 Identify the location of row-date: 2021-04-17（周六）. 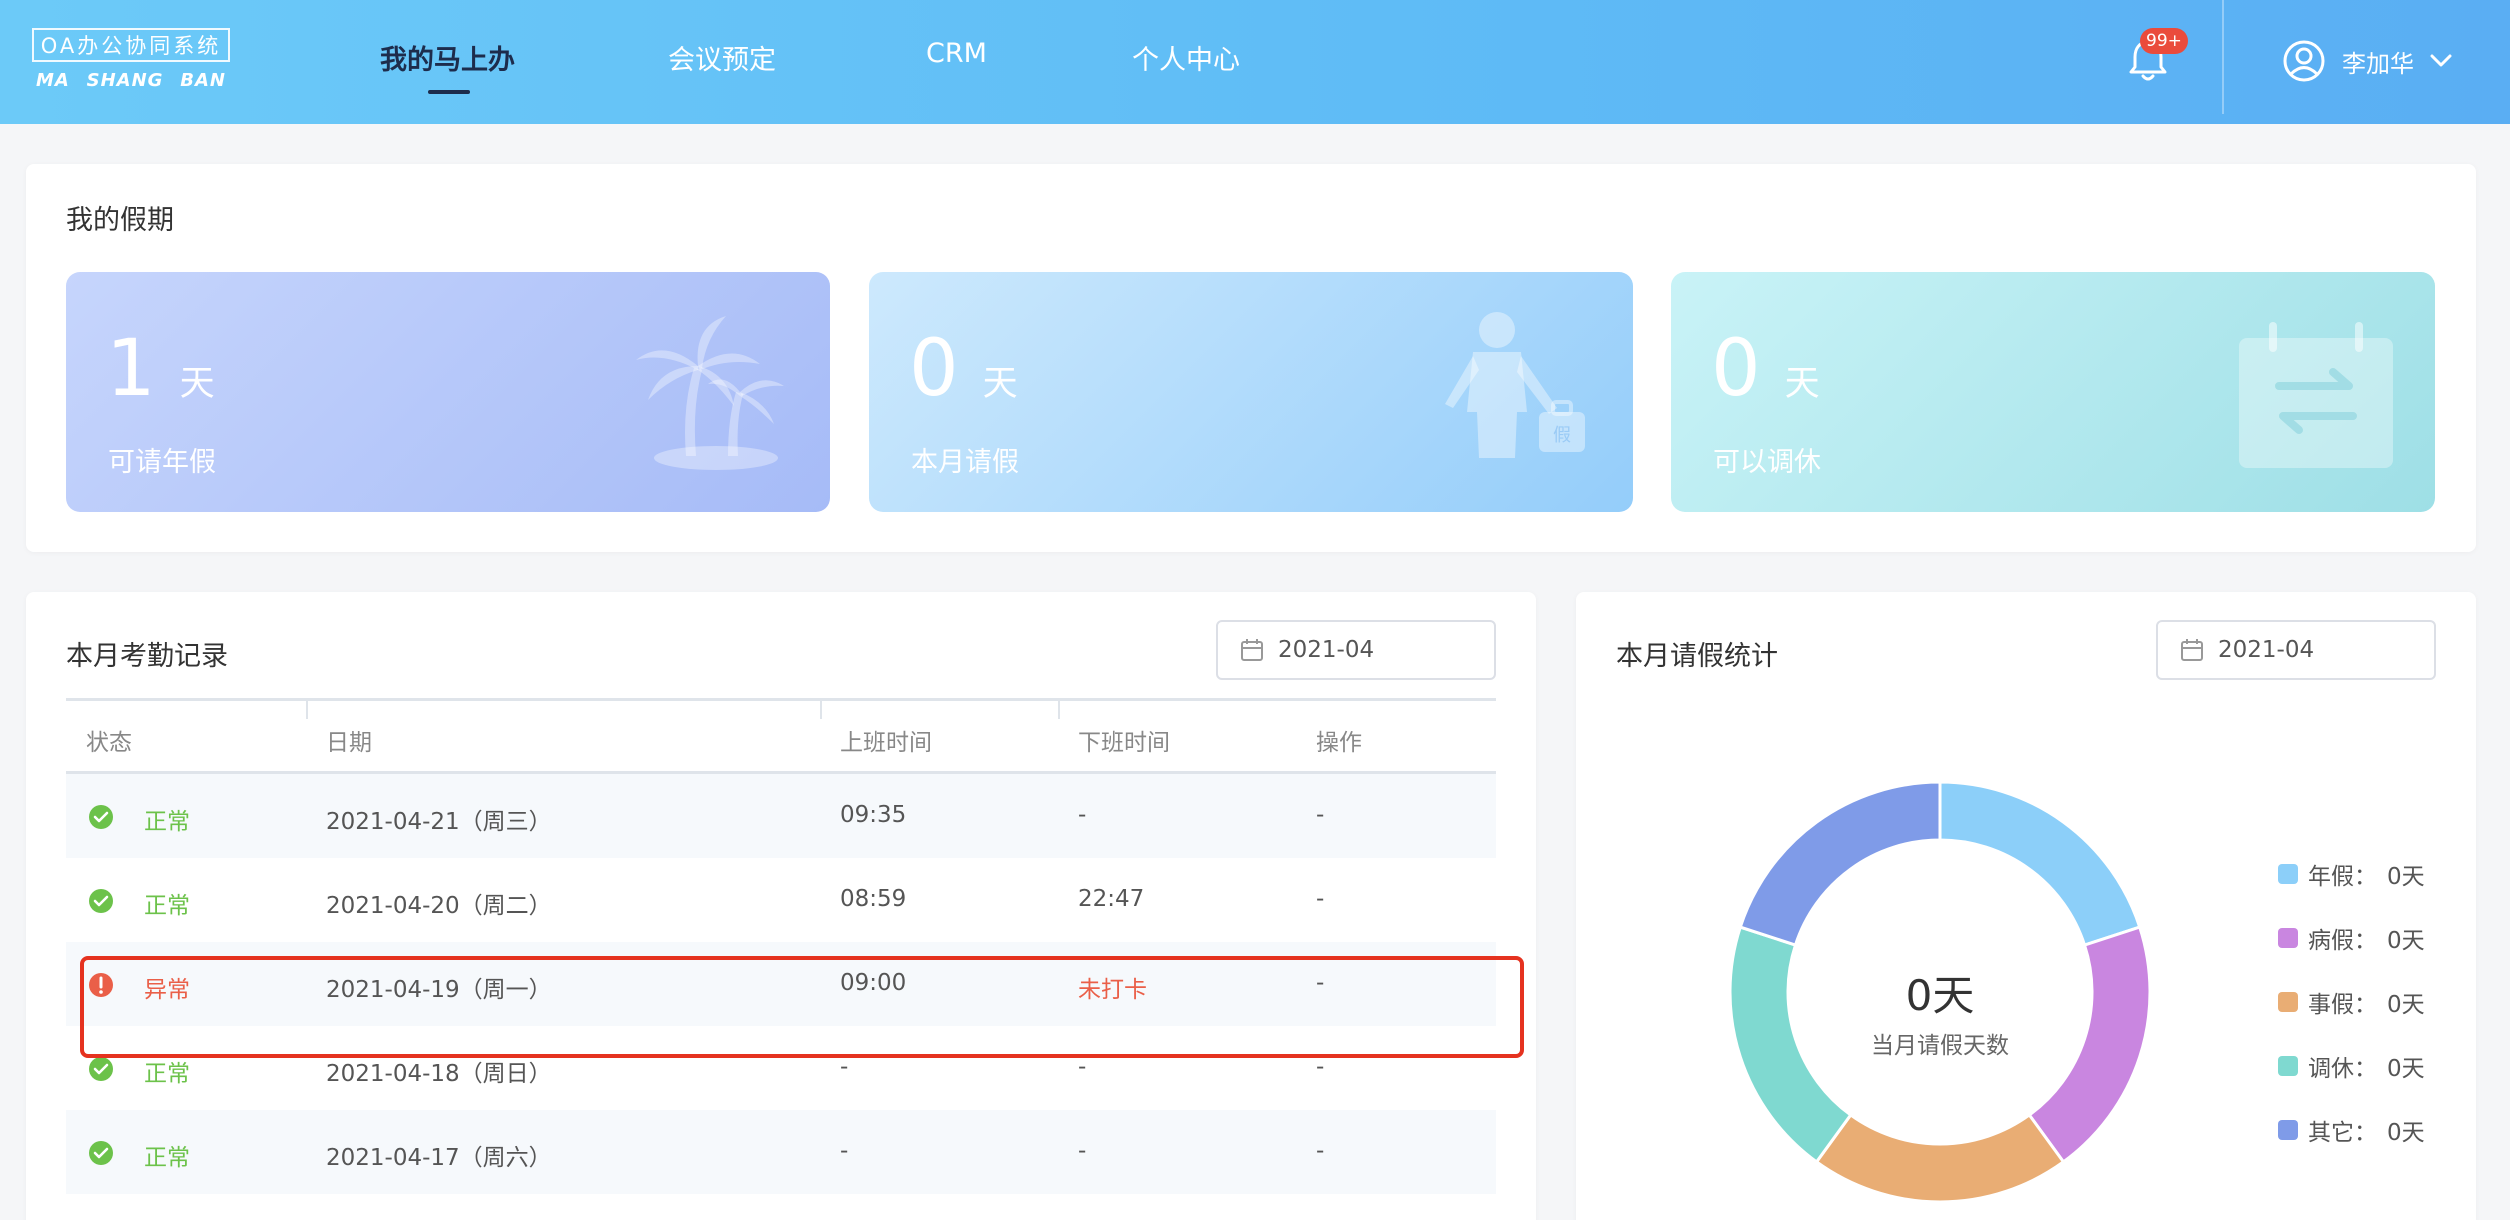
(439, 1158).